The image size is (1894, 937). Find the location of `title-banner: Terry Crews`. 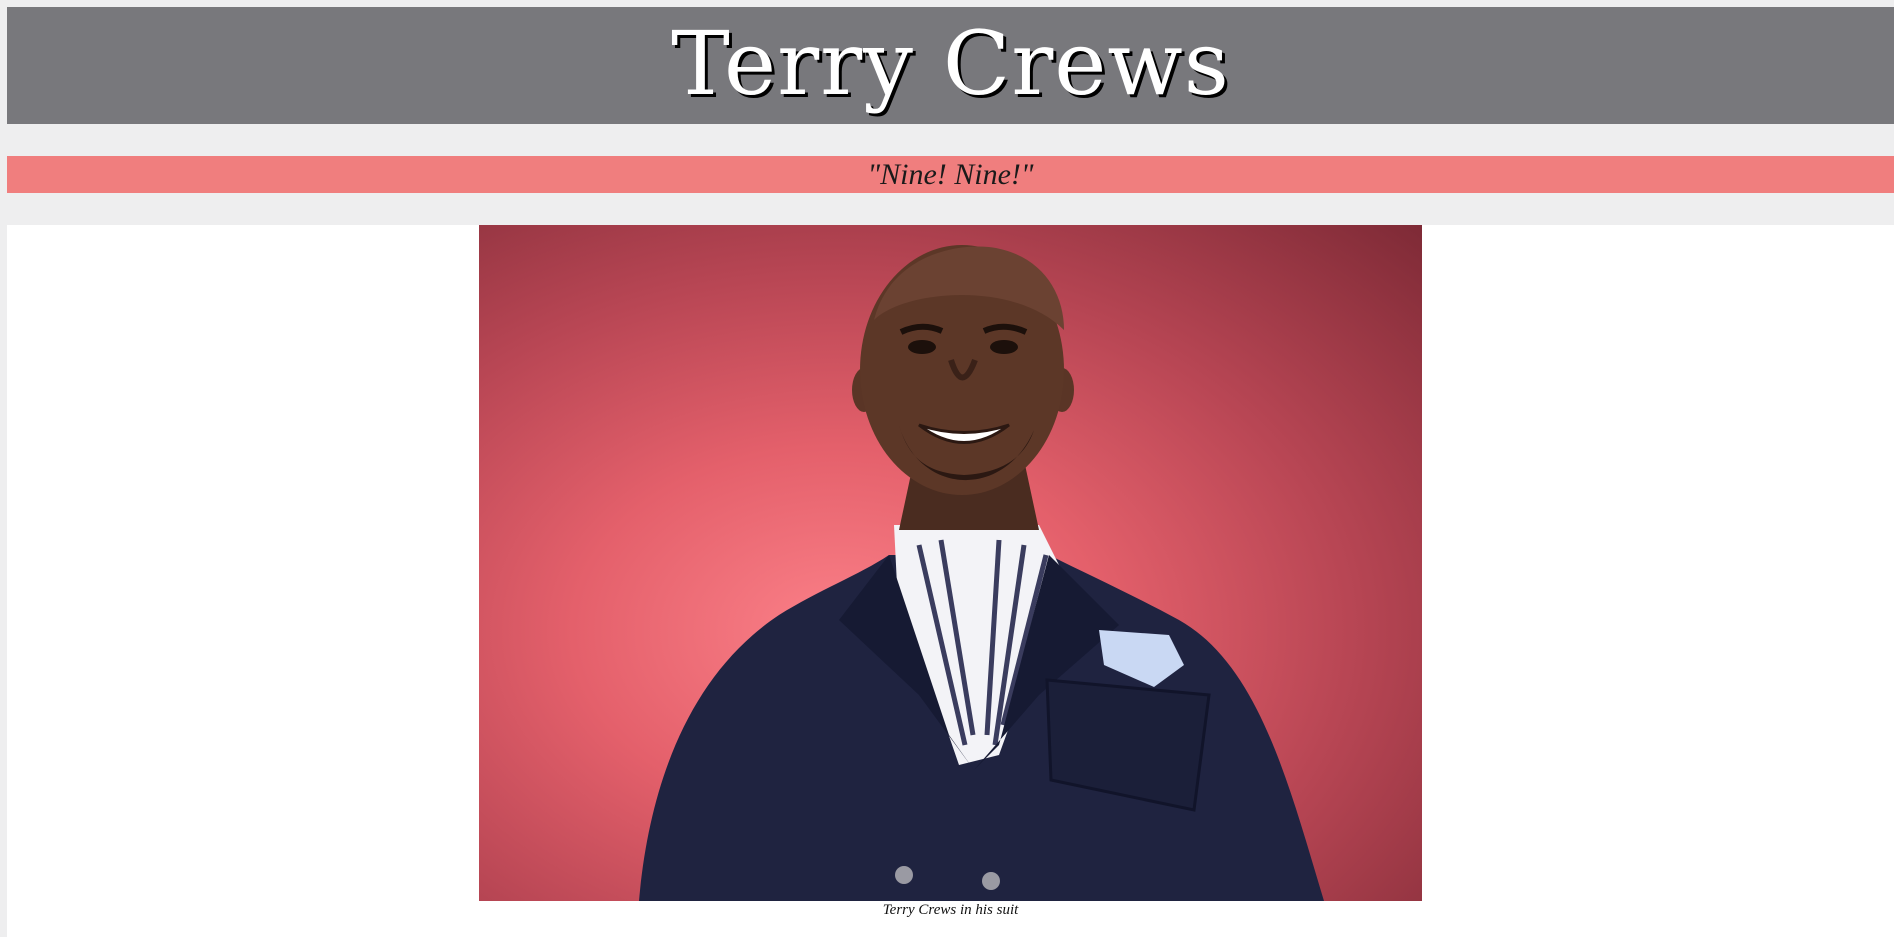

title-banner: Terry Crews is located at coordinates (950, 65).